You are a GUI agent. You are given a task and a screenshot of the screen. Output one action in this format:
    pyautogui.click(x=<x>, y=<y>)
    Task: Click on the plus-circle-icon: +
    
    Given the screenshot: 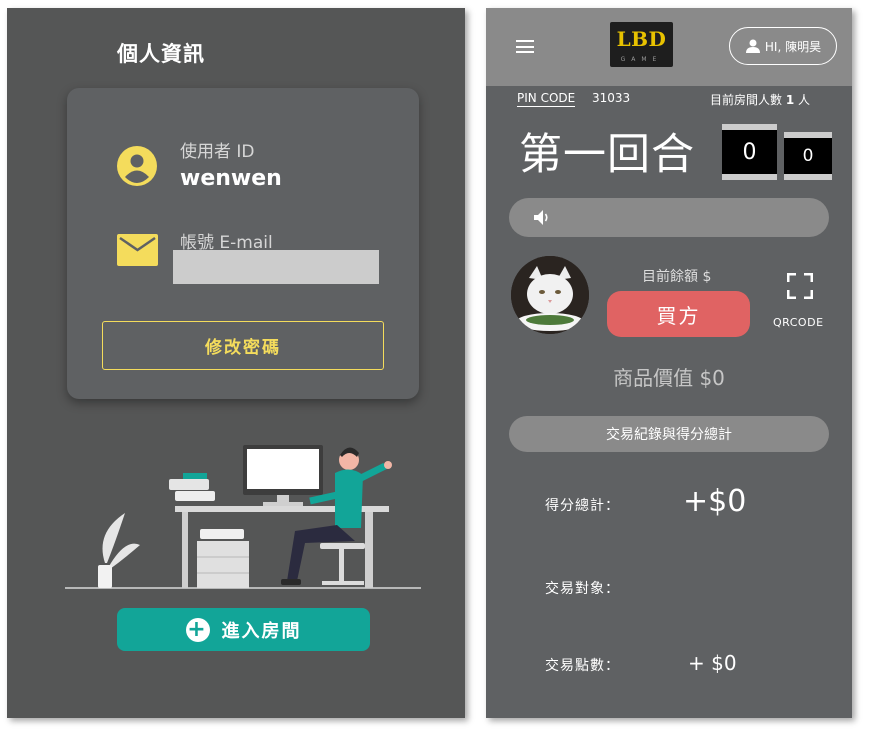 What is the action you would take?
    pyautogui.click(x=197, y=629)
    